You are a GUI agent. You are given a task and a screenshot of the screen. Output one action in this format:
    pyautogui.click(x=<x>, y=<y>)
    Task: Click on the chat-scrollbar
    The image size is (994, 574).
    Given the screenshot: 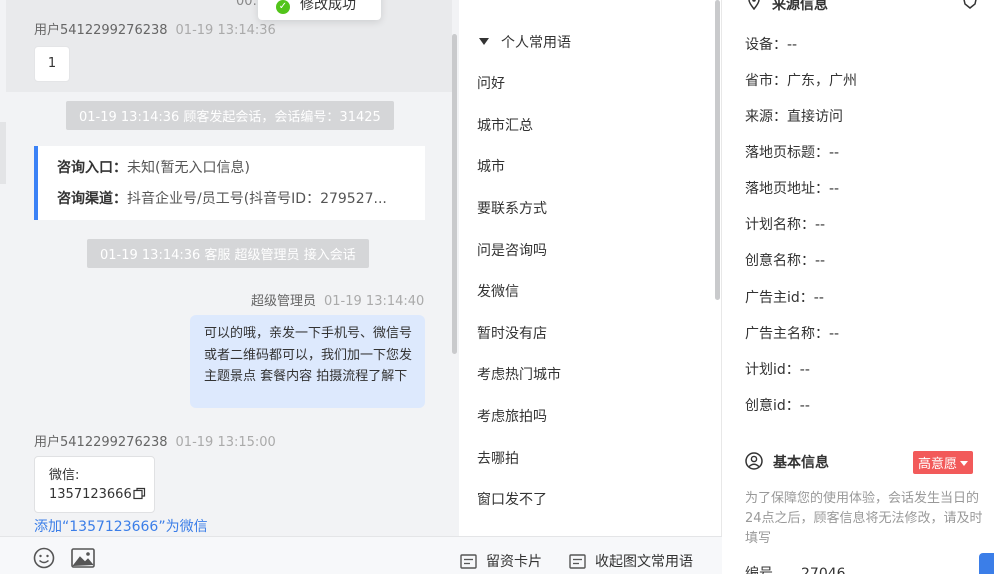 What is the action you would take?
    pyautogui.click(x=454, y=194)
    